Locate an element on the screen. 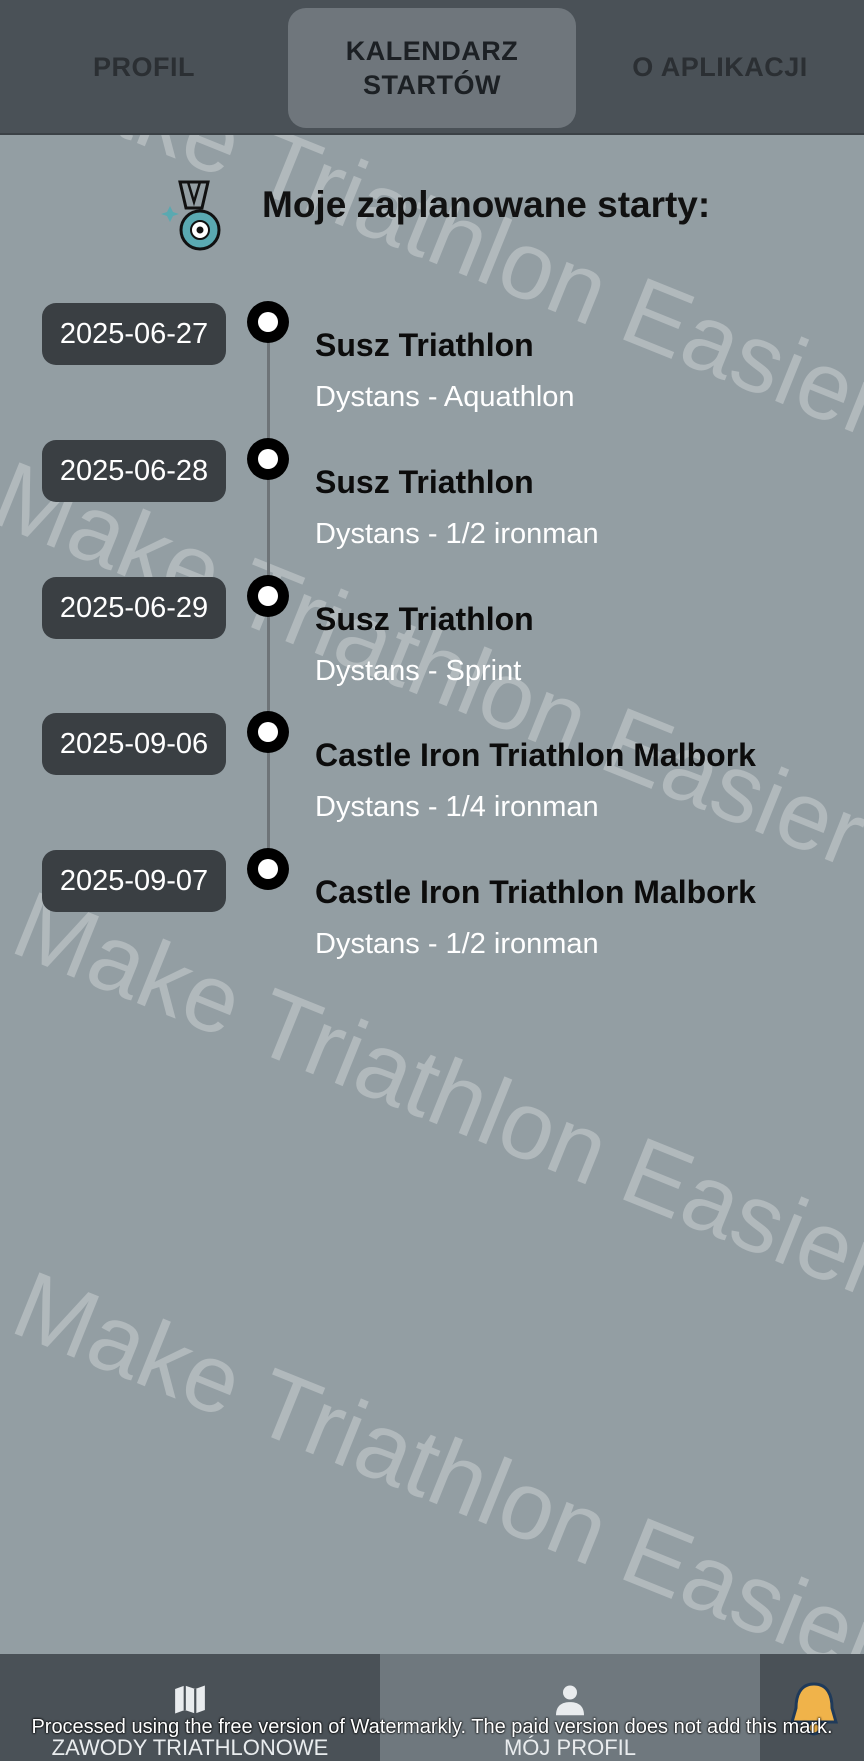  nav-moj-profil: MÓJ PROFIL is located at coordinates (570, 1707).